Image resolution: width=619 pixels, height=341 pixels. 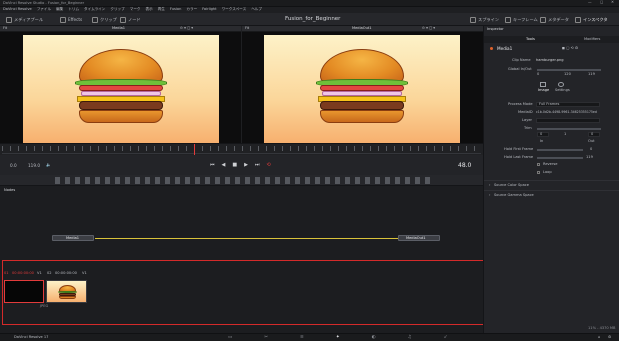 I want to click on tab-modifiers: Modifiers, so click(x=592, y=39).